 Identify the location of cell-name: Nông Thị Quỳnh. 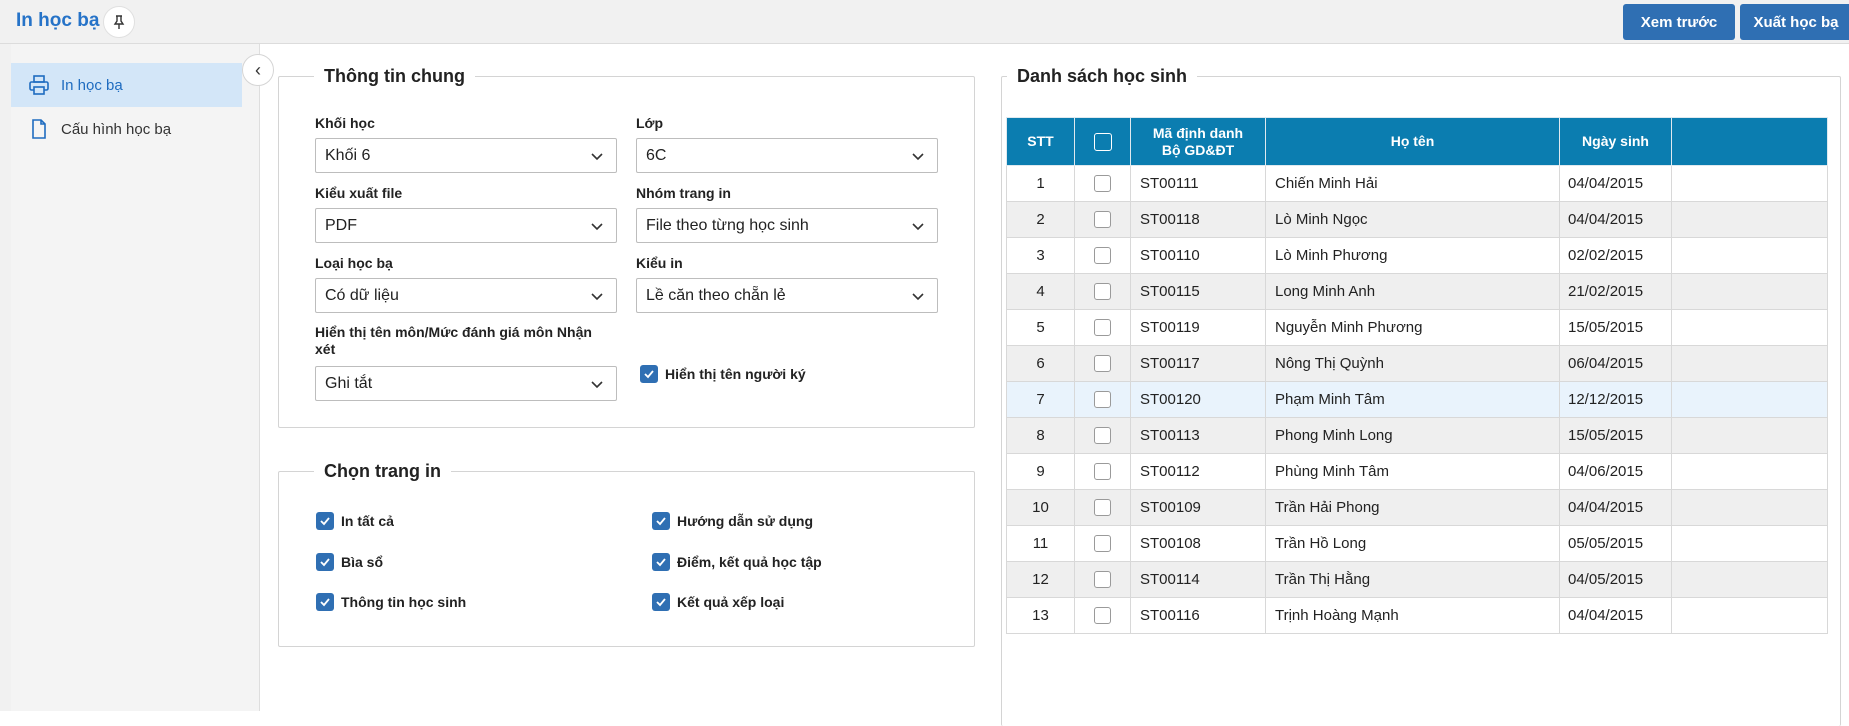
(1412, 363).